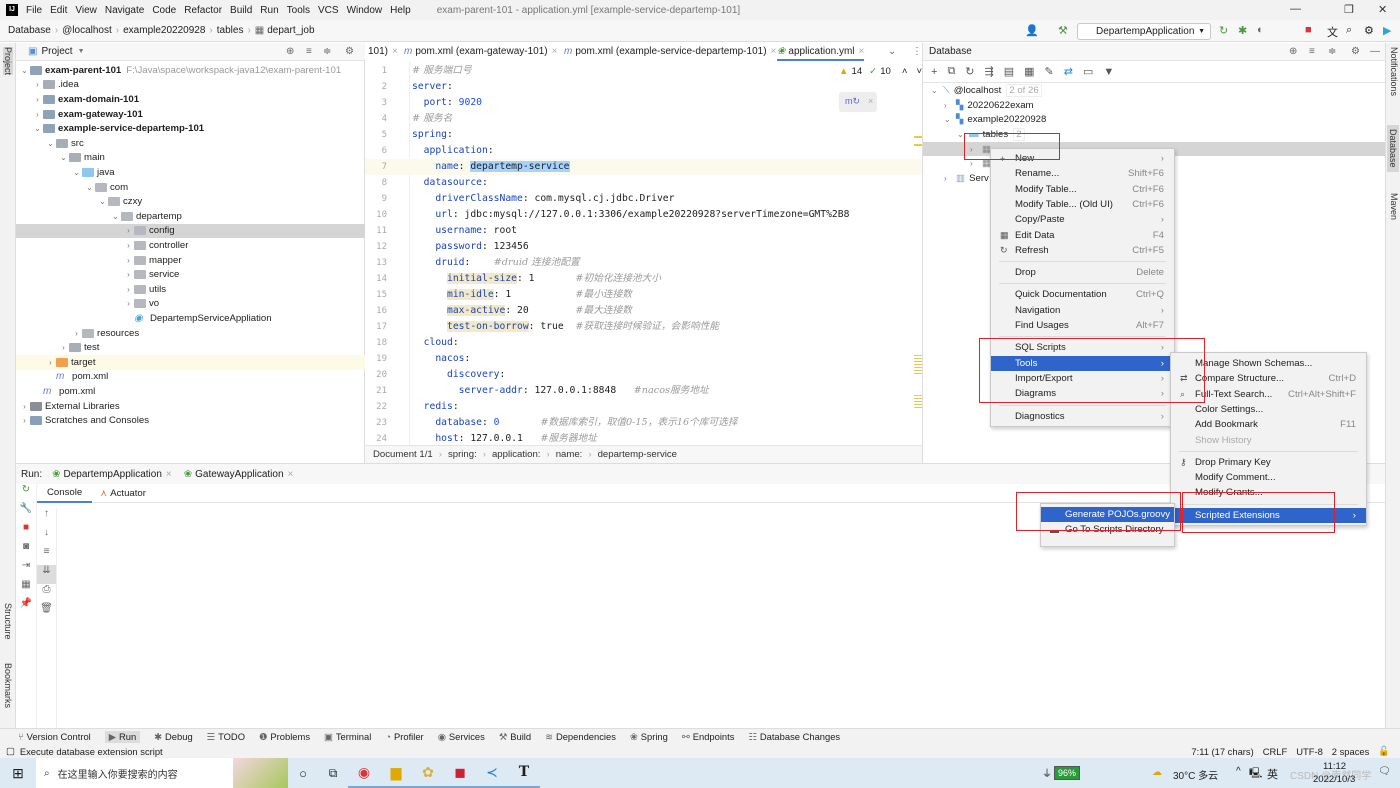 This screenshot has width=1400, height=788. What do you see at coordinates (383, 52) in the screenshot?
I see `editor-tab: 101) ×` at bounding box center [383, 52].